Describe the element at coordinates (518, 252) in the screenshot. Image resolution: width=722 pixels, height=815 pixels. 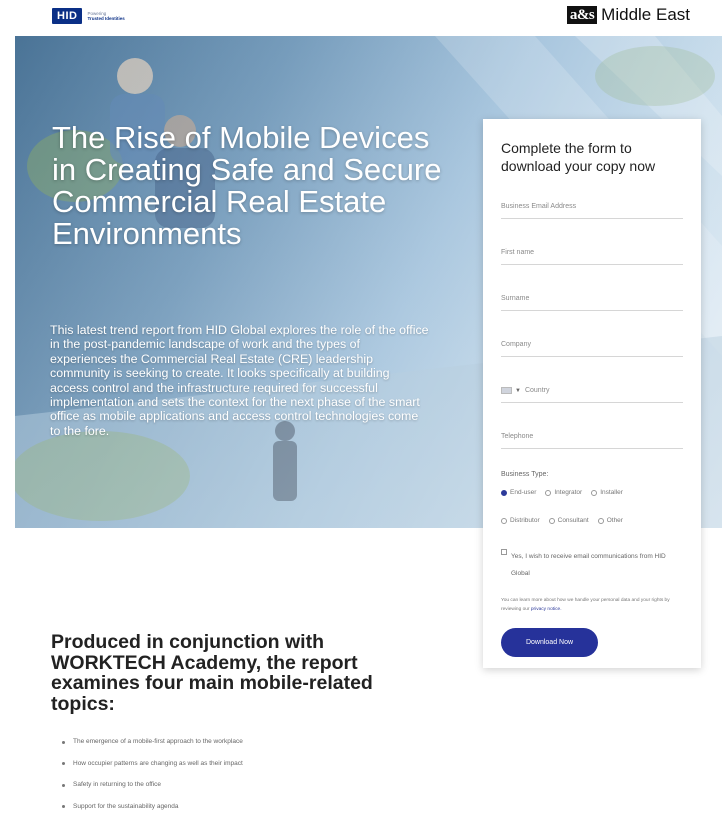
I see `first-name-placeholder: First name` at that location.